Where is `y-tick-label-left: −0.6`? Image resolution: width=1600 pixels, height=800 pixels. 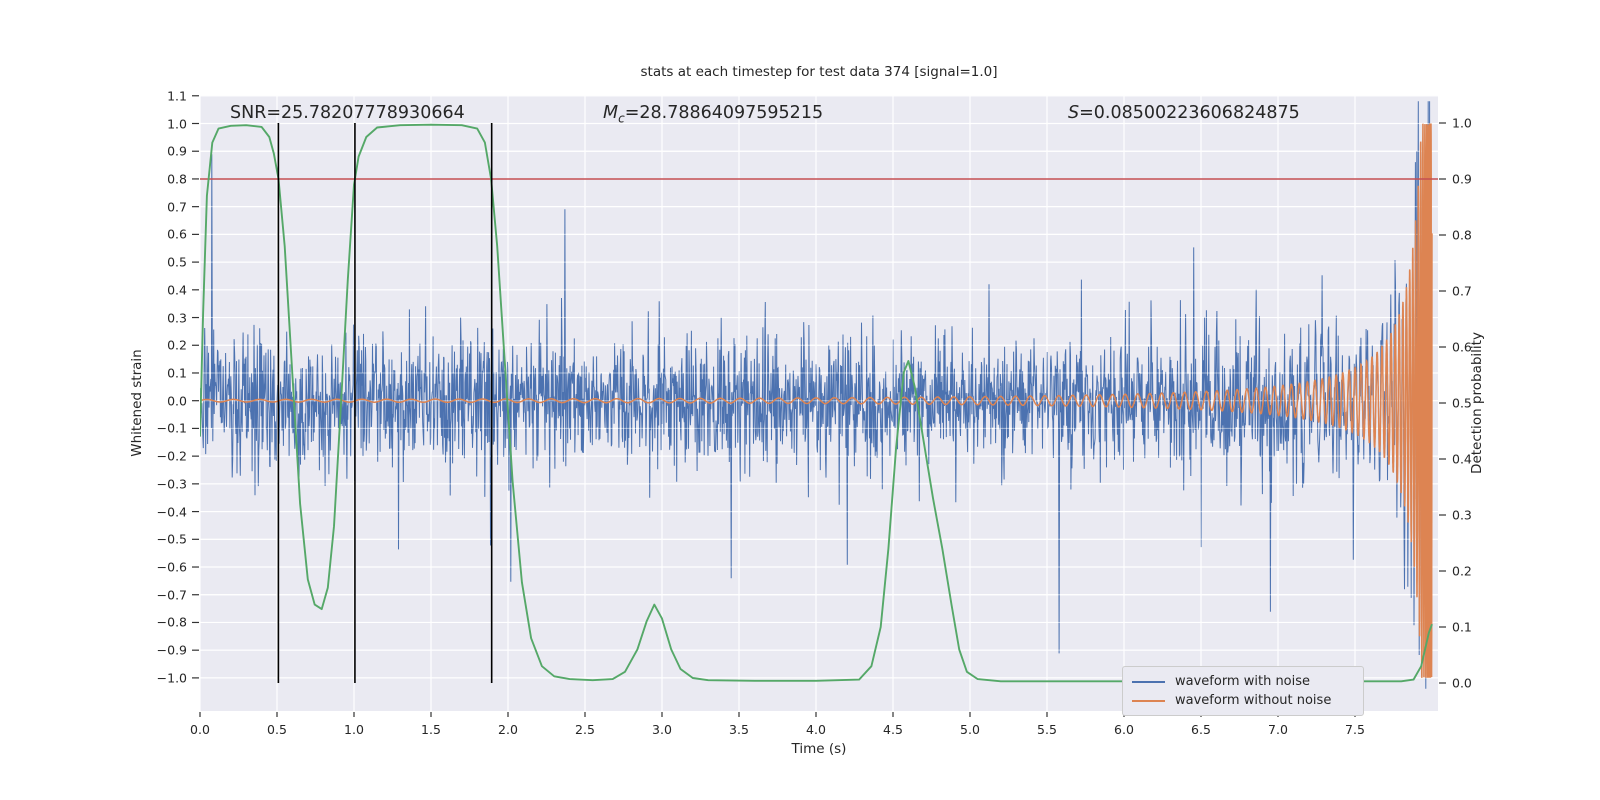 y-tick-label-left: −0.6 is located at coordinates (171, 567).